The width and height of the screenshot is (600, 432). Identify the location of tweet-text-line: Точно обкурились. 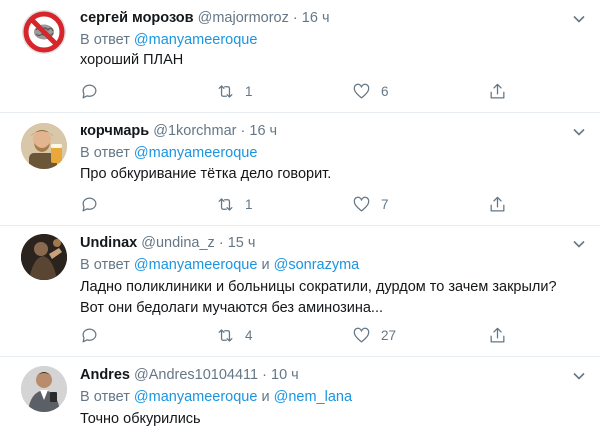
(140, 419).